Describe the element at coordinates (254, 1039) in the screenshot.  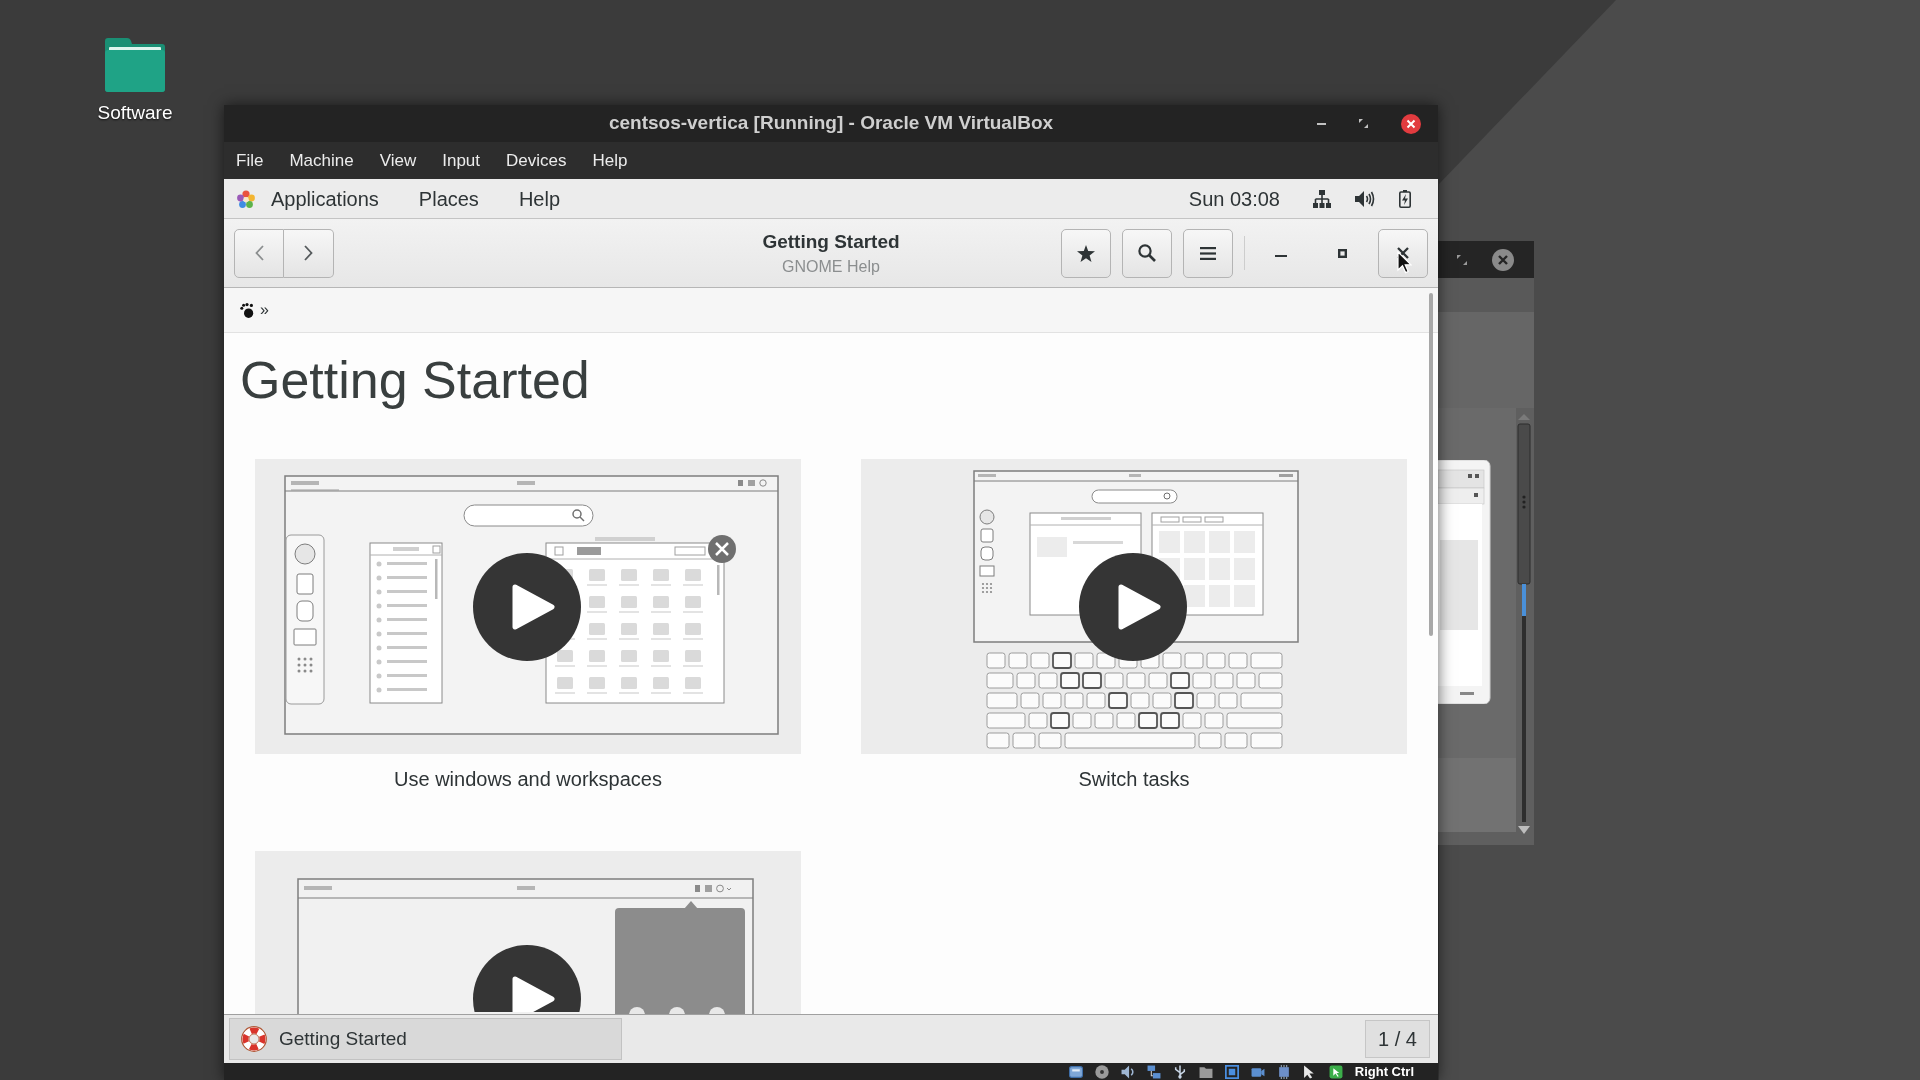
I see `lifebuoy-icon` at that location.